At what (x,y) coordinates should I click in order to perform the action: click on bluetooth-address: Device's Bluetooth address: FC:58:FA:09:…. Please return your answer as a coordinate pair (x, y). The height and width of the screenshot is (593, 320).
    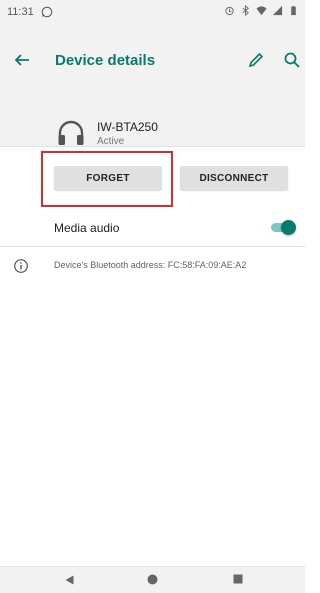
    Looking at the image, I should click on (150, 265).